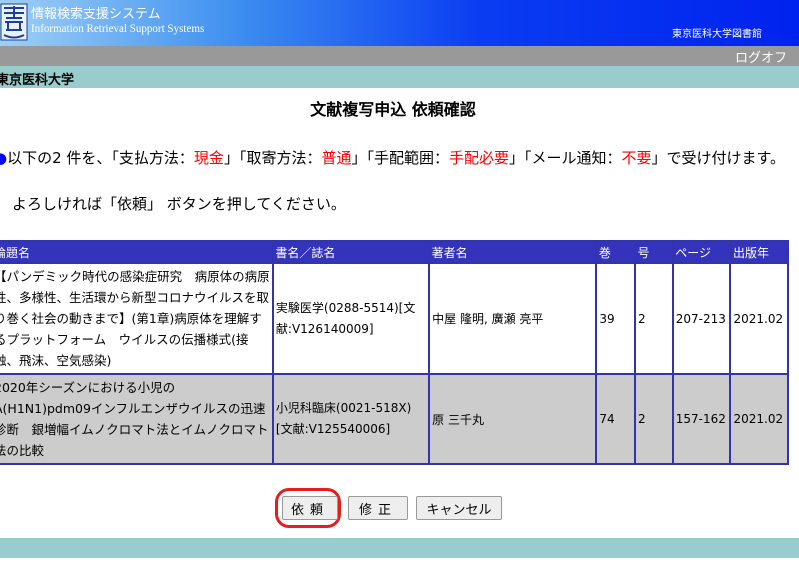 The height and width of the screenshot is (569, 799). I want to click on top-nav-bar: ログオフ, so click(399, 56).